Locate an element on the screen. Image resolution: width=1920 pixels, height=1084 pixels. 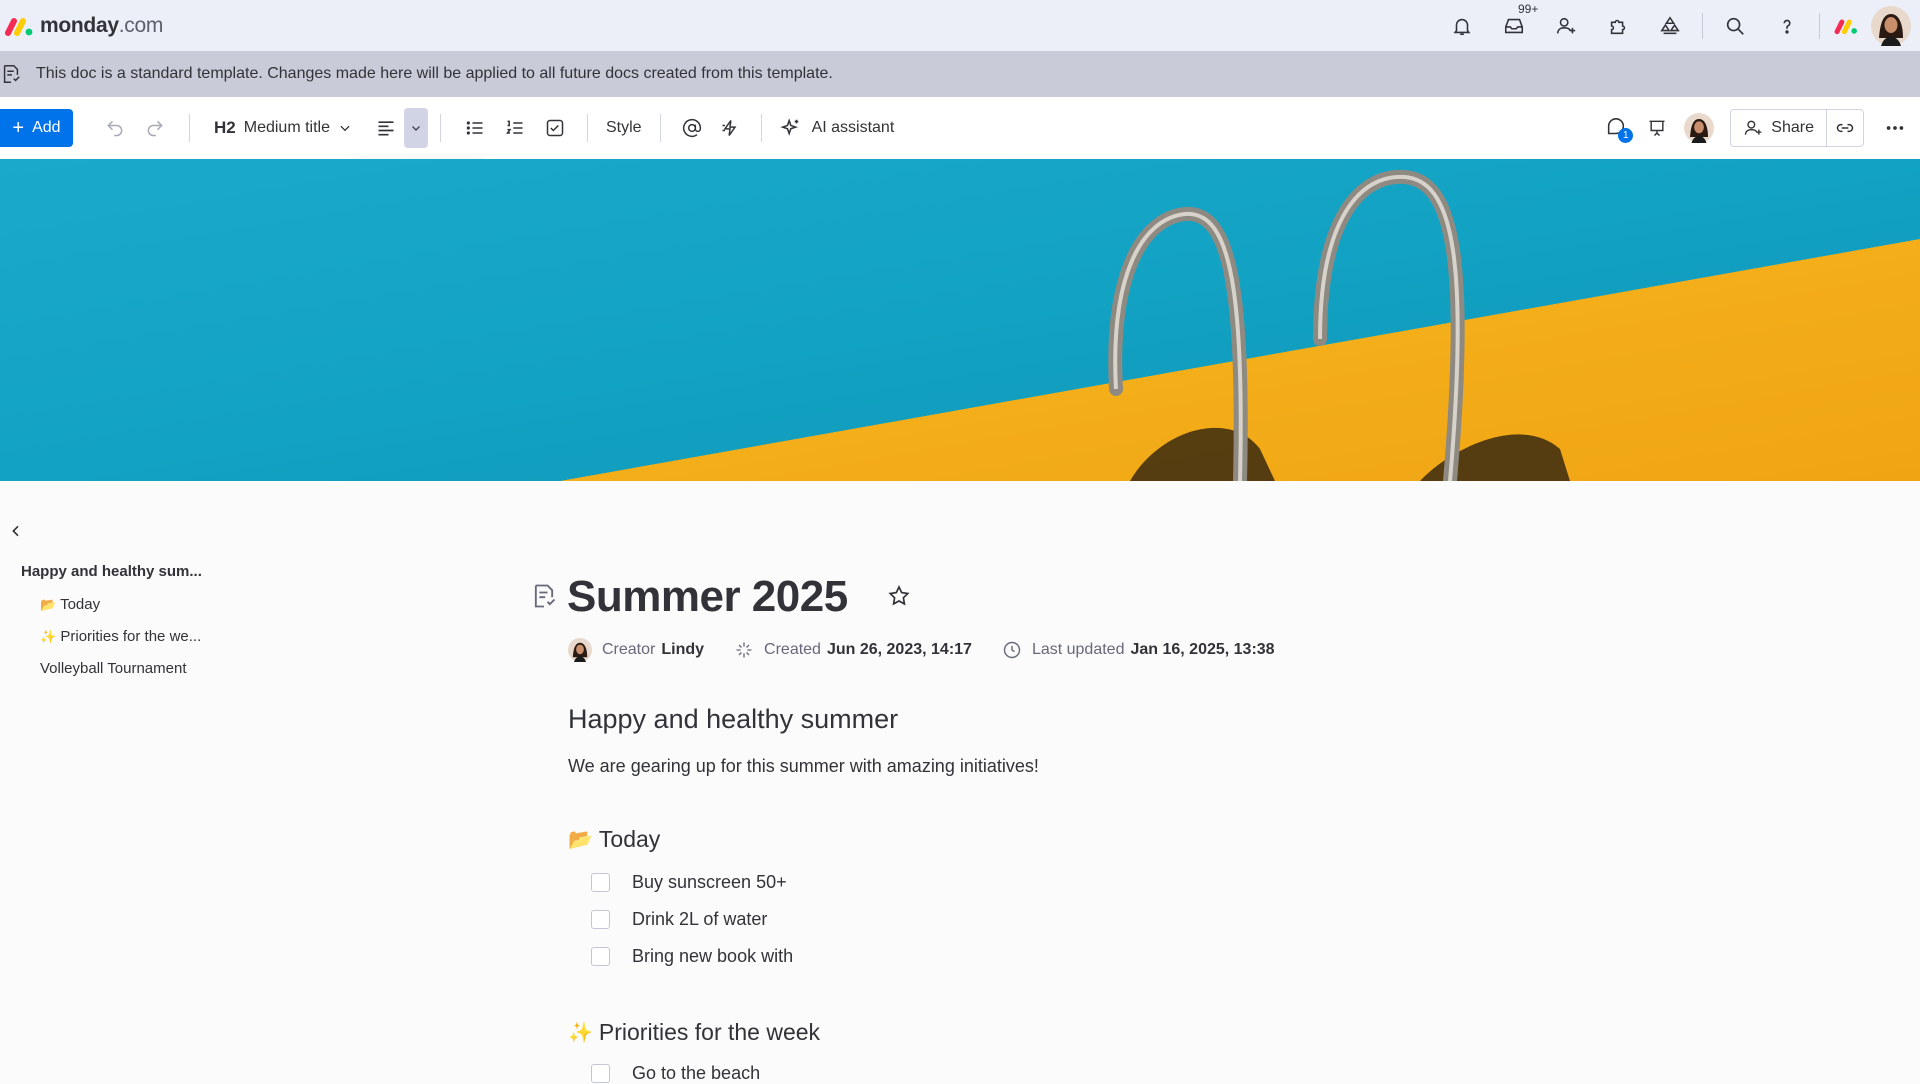
doc-title: Summer 2025 is located at coordinates (707, 597).